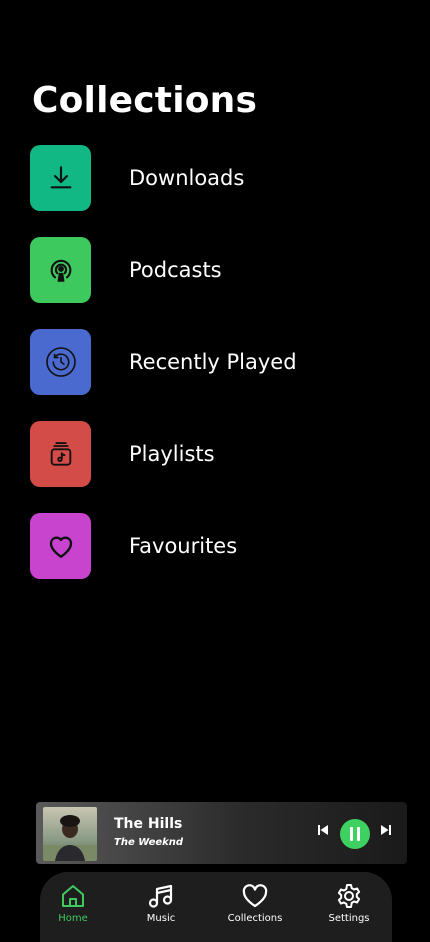 This screenshot has height=942, width=430. I want to click on podcasts-tile, so click(60, 270).